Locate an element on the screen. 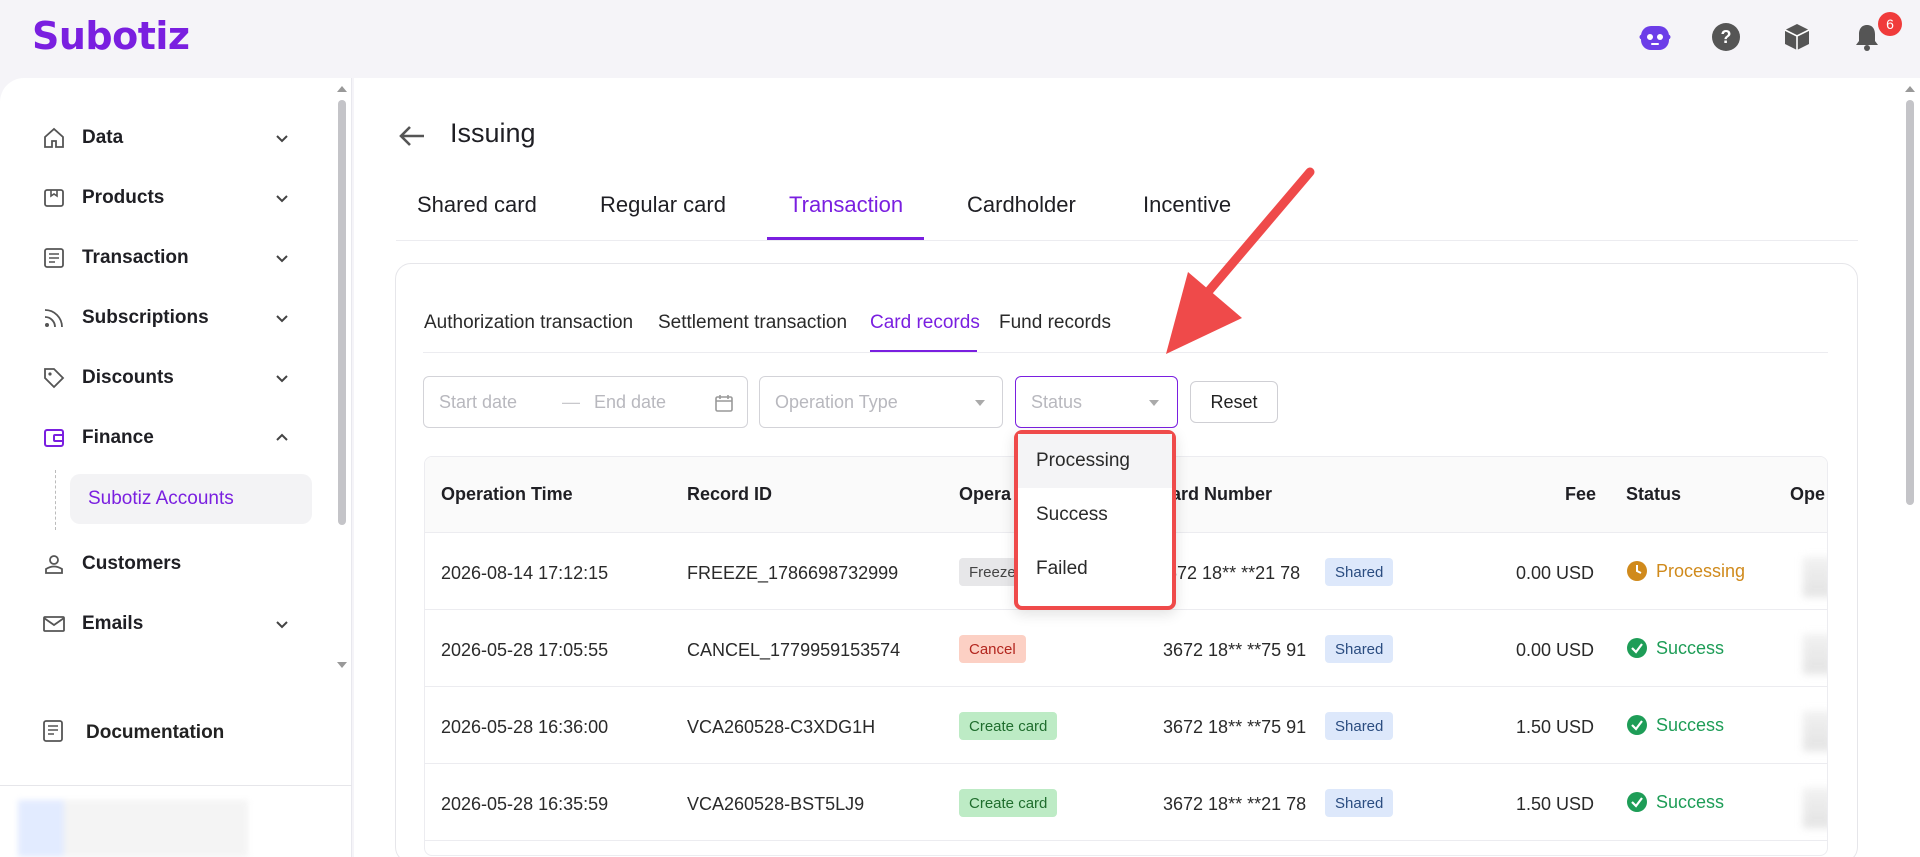  subtab-fund-records: Fund records is located at coordinates (1055, 323).